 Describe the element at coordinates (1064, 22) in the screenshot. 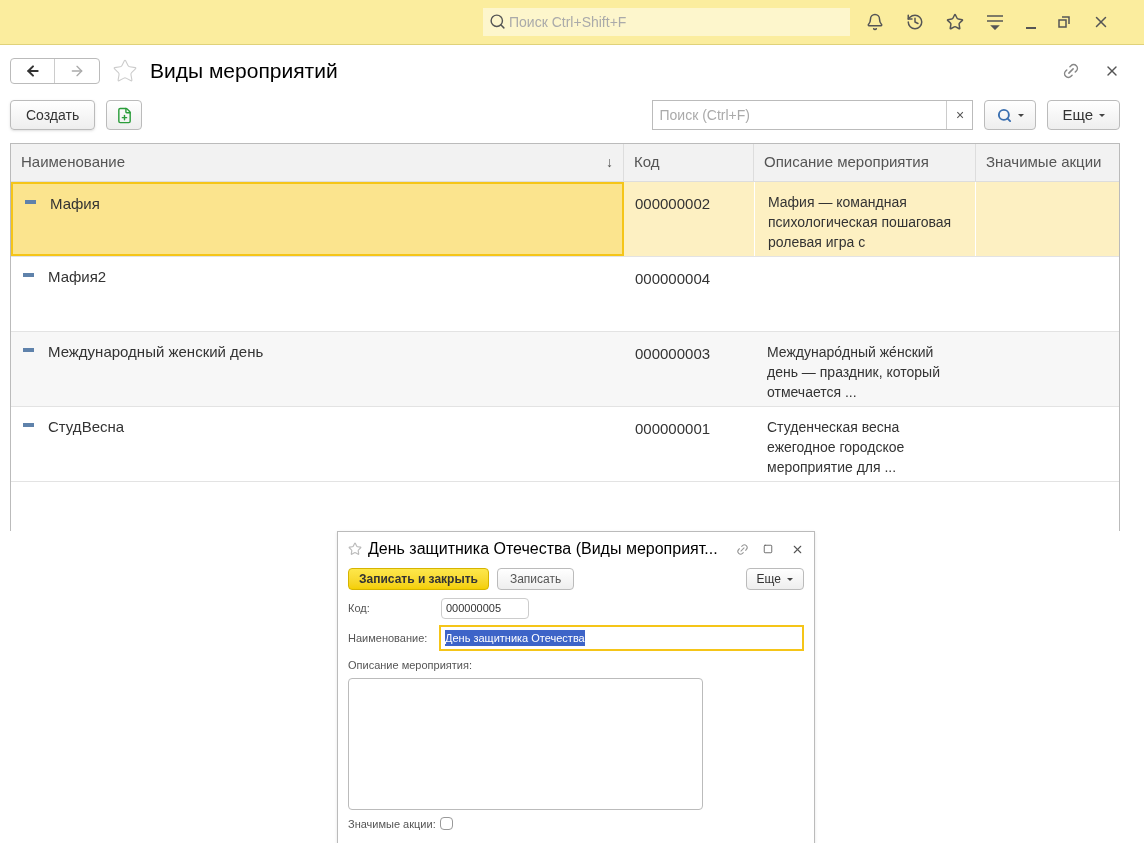

I see `restore-icon` at that location.